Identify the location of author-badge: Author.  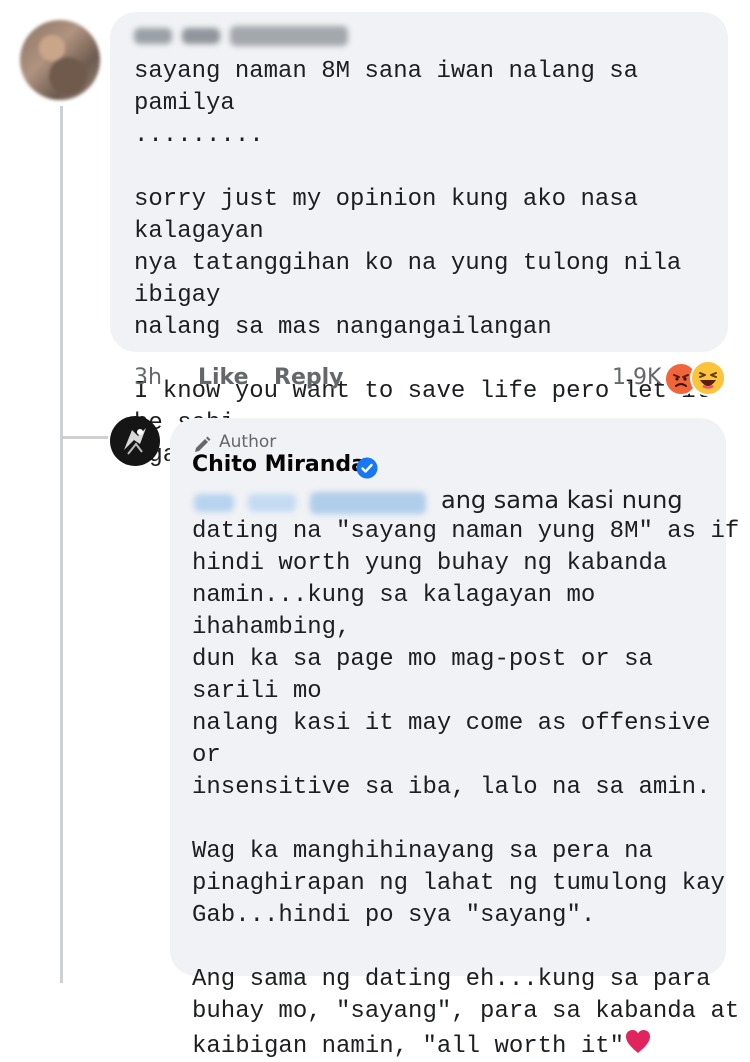
(248, 442).